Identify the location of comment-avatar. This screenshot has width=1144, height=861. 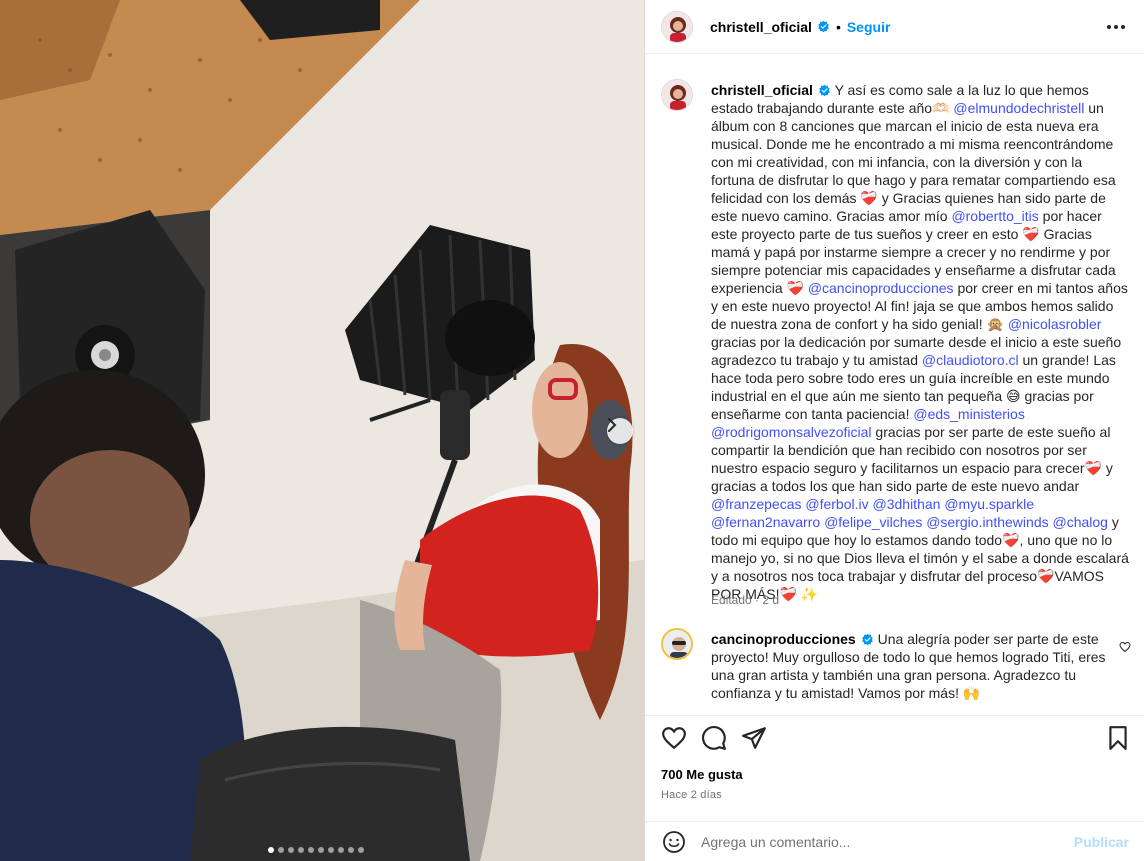
(677, 644).